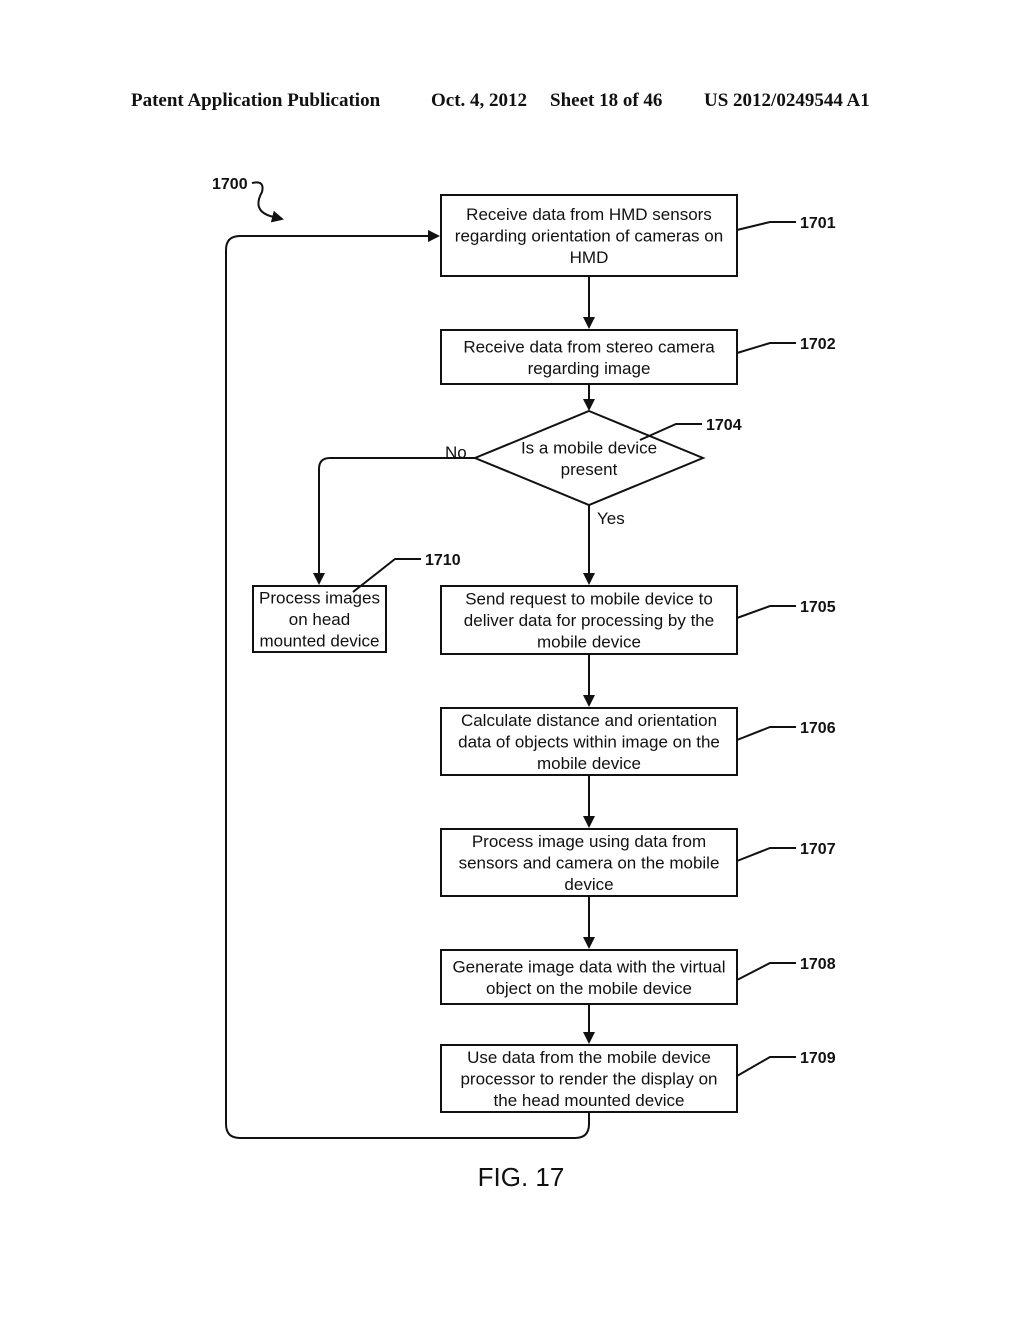  I want to click on ref-number: 1707, so click(818, 849).